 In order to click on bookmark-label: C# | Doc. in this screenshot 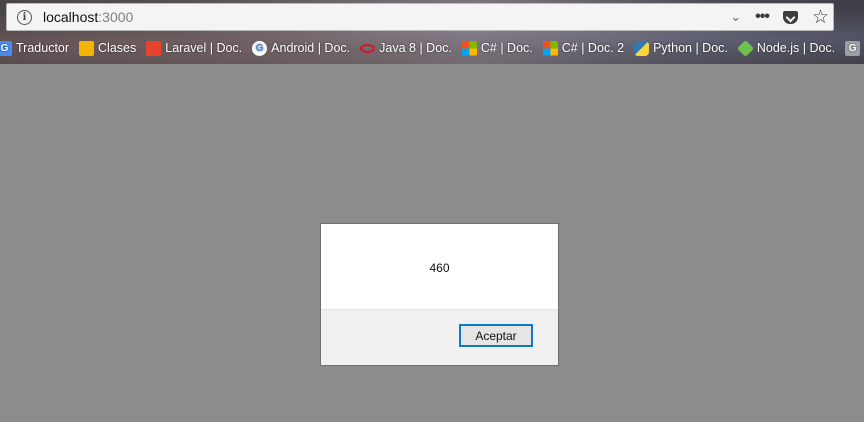, I will do `click(506, 48)`.